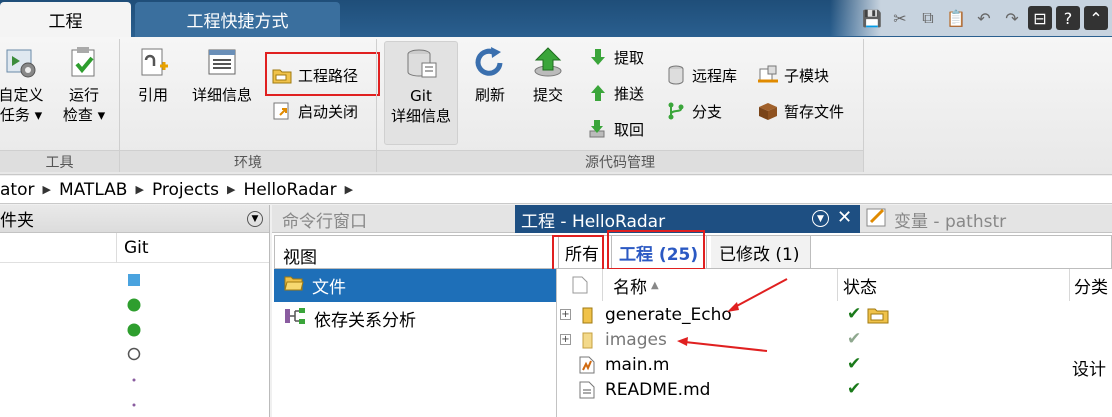  I want to click on group-label-tools: 工具, so click(59, 161).